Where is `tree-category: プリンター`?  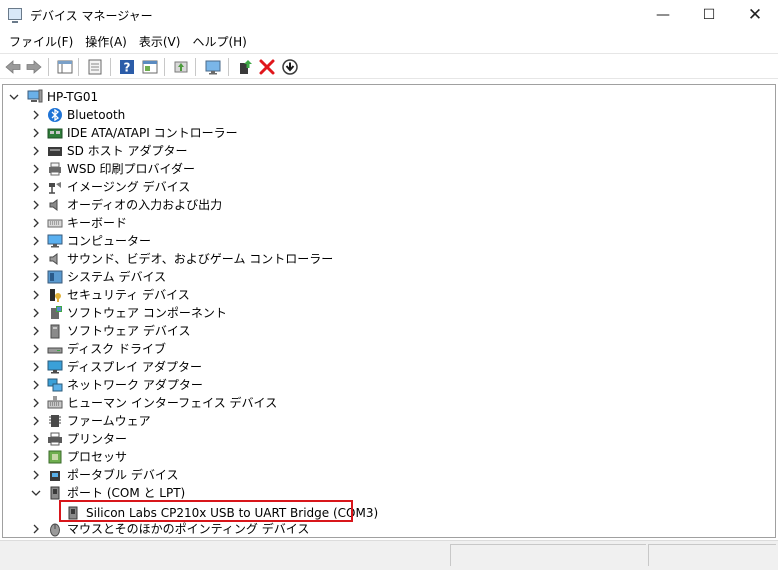 tree-category: プリンター is located at coordinates (388, 439).